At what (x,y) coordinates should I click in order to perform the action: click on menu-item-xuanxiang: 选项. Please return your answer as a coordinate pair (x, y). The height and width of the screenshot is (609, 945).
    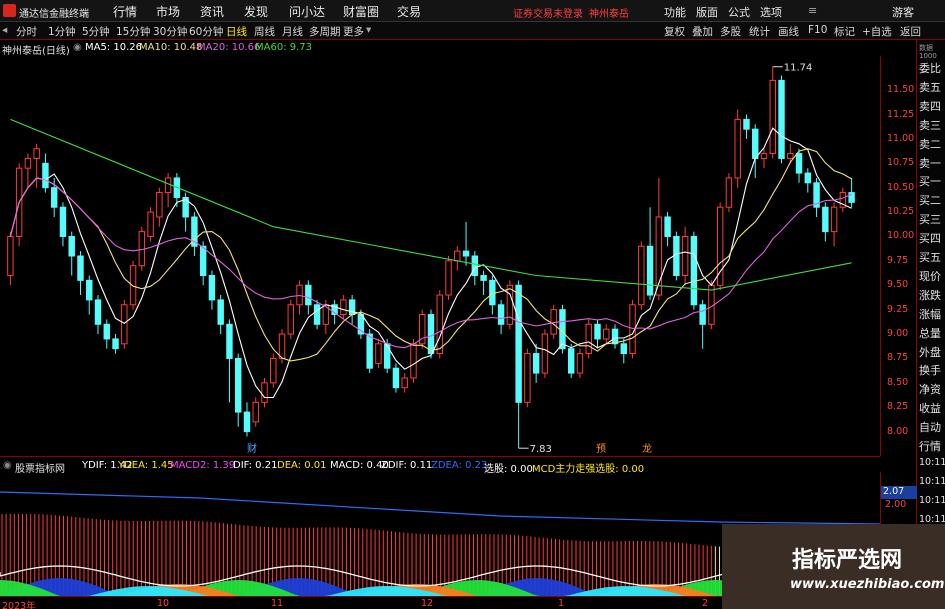
    Looking at the image, I should click on (771, 12).